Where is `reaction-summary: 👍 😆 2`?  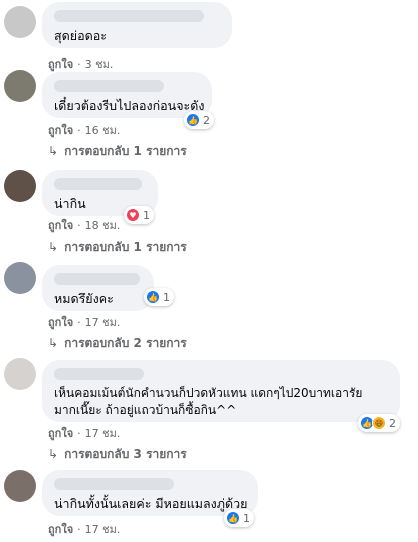 reaction-summary: 👍 😆 2 is located at coordinates (379, 423).